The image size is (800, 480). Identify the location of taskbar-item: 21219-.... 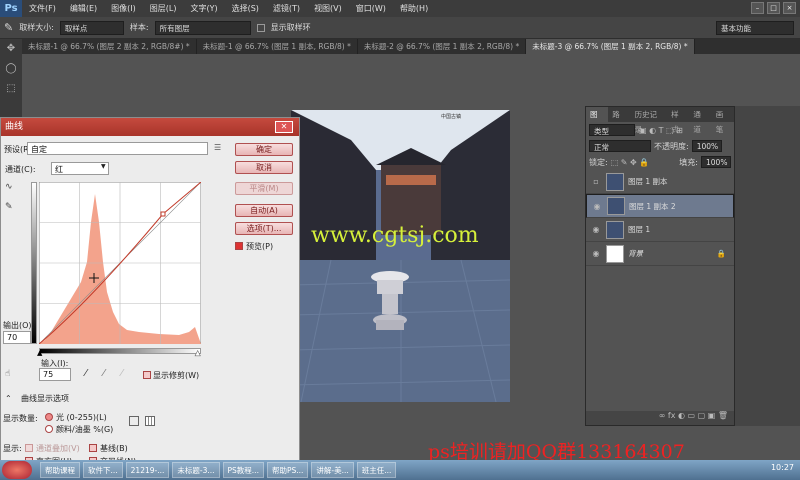
(147, 470).